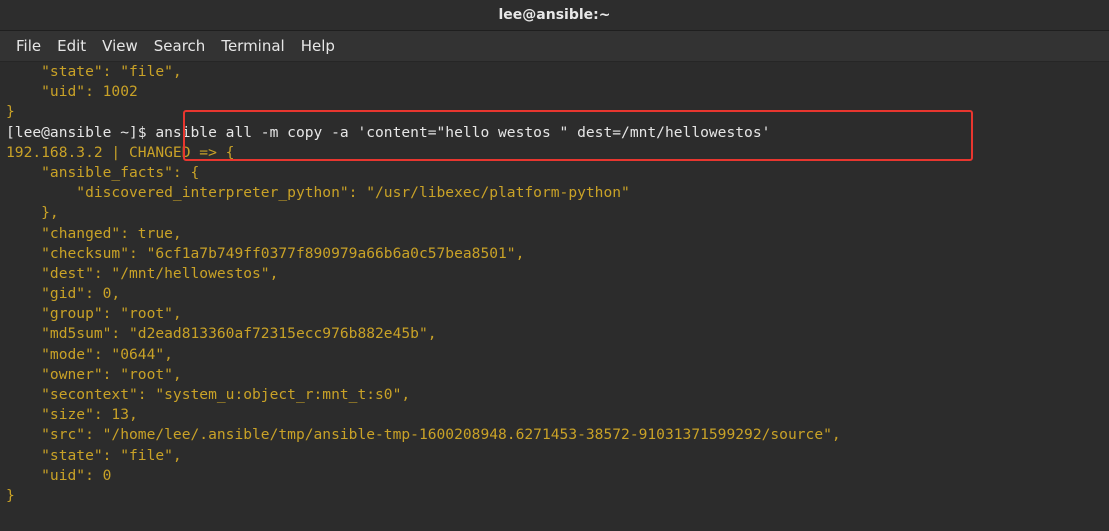  Describe the element at coordinates (554, 46) in the screenshot. I see `menu-bar: File Edit View Search Terminal Help` at that location.